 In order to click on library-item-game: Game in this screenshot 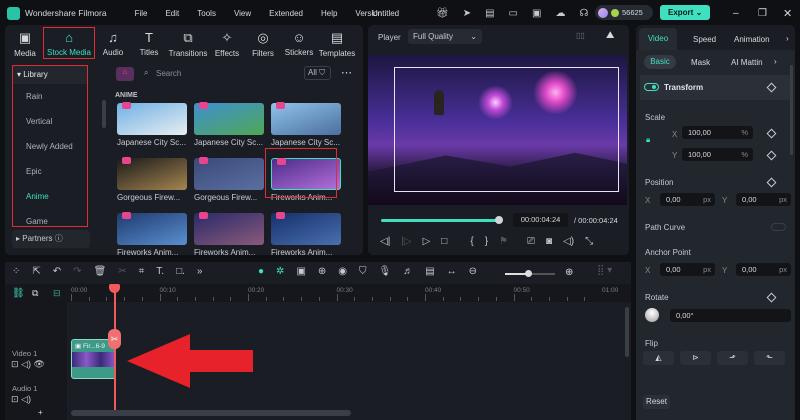, I will do `click(50, 217)`.